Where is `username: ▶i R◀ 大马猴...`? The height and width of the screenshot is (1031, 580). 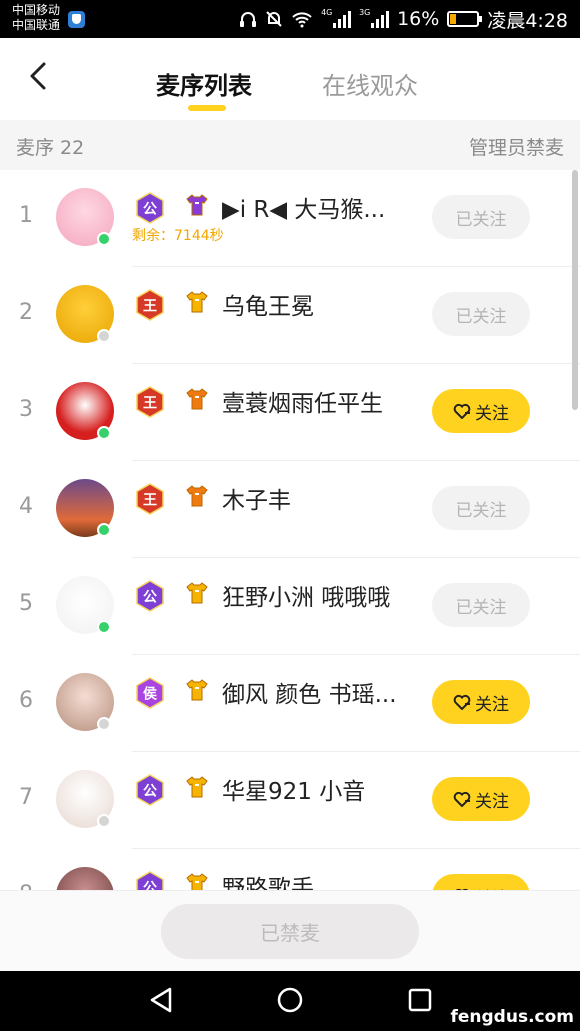
username: ▶i R◀ 大马猴... is located at coordinates (304, 210).